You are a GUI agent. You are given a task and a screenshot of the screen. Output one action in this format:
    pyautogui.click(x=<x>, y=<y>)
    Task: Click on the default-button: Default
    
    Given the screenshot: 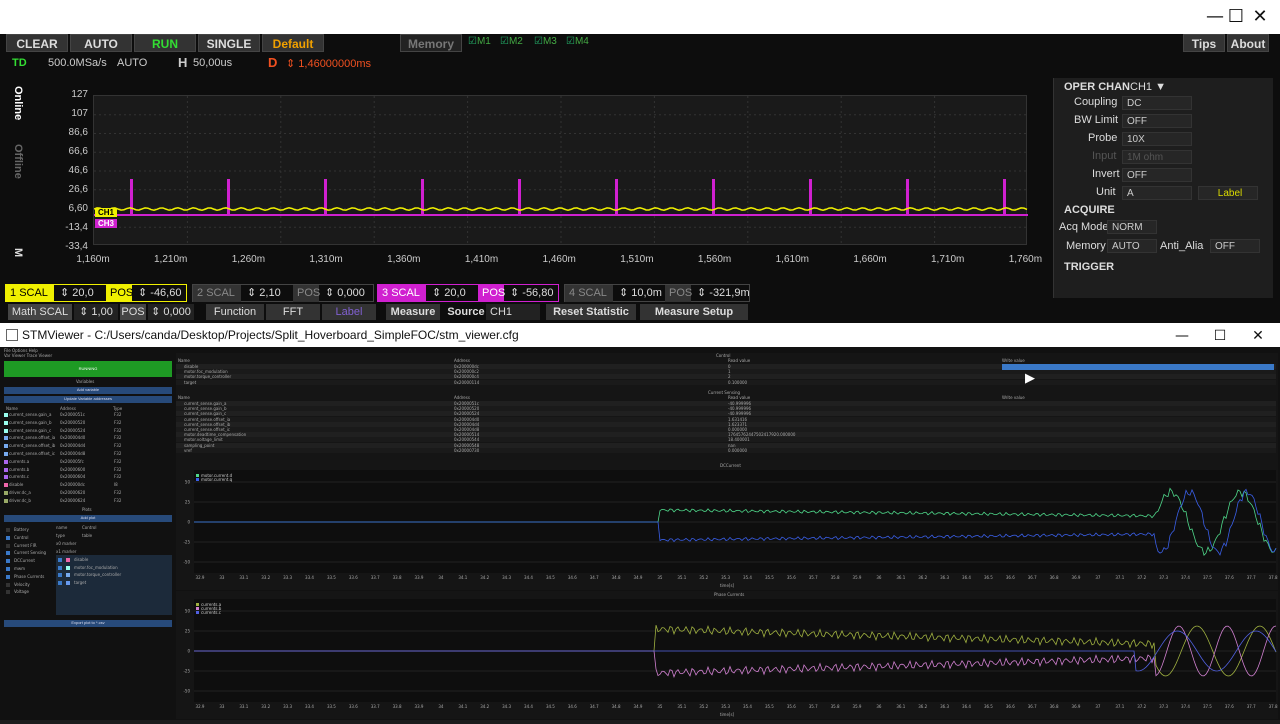 What is the action you would take?
    pyautogui.click(x=293, y=43)
    